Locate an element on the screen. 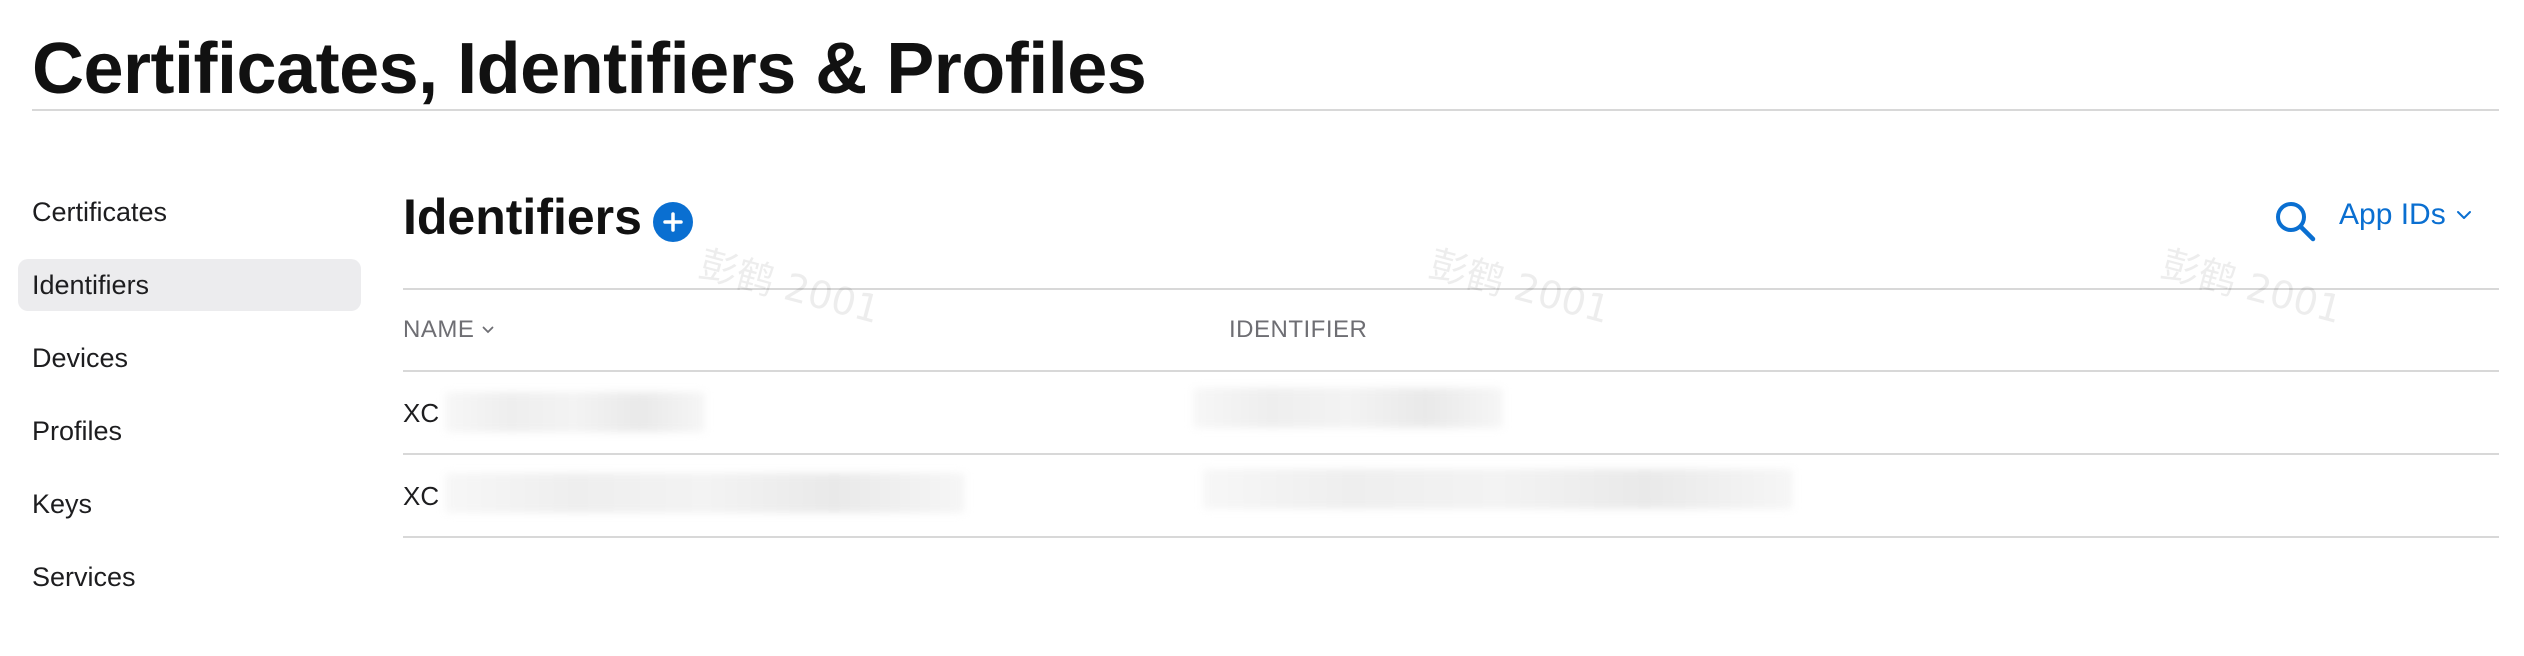 The height and width of the screenshot is (656, 2524). sidebar-item-label: Profiles is located at coordinates (77, 430).